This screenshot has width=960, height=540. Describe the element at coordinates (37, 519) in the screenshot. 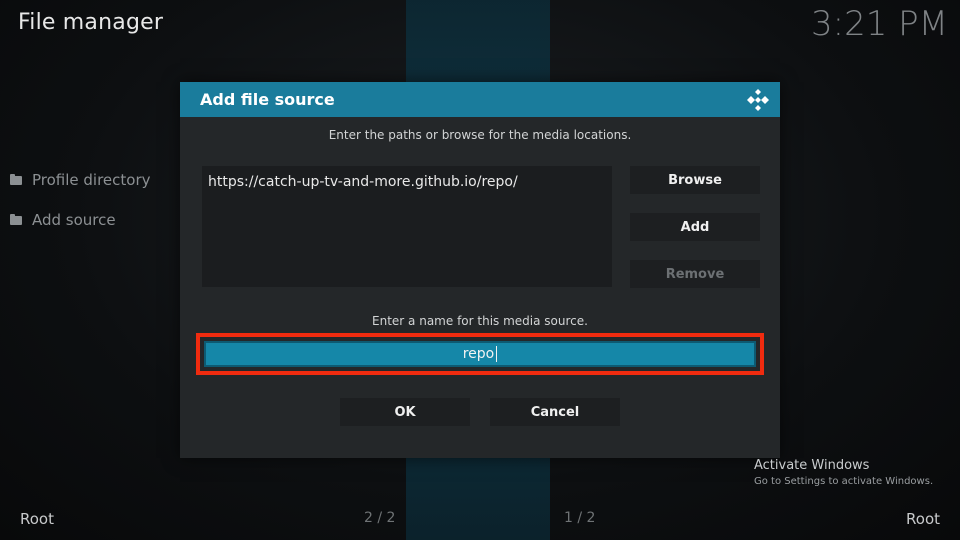

I see `footer-root-left: Root` at that location.